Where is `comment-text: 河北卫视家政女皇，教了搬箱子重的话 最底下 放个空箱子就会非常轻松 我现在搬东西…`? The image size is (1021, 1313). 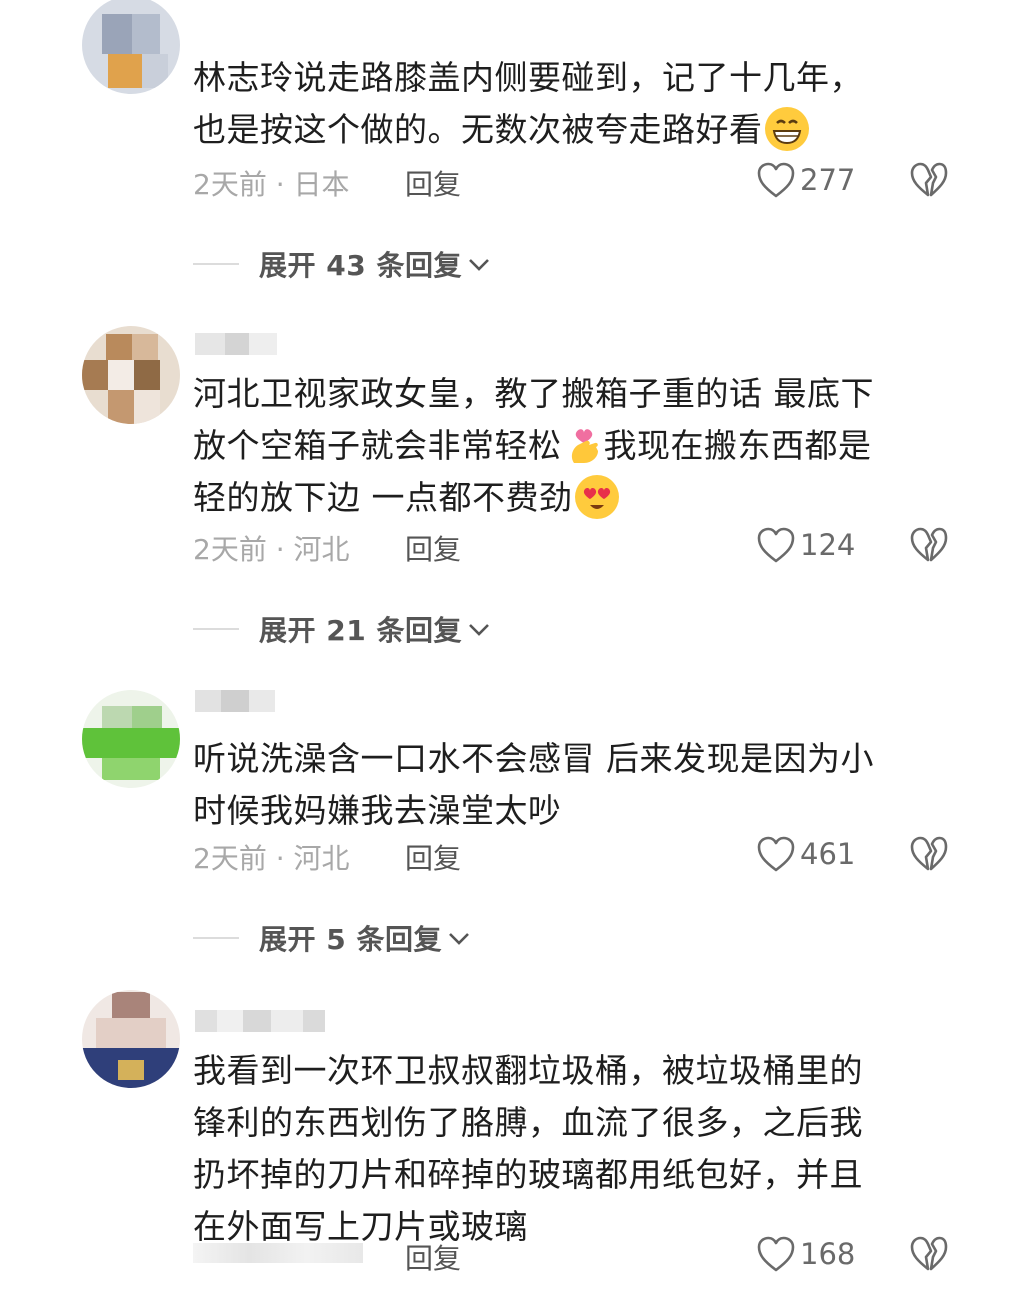
comment-text: 河北卫视家政女皇，教了搬箱子重的话 最底下 放个空箱子就会非常轻松 我现在搬东西… is located at coordinates (533, 446).